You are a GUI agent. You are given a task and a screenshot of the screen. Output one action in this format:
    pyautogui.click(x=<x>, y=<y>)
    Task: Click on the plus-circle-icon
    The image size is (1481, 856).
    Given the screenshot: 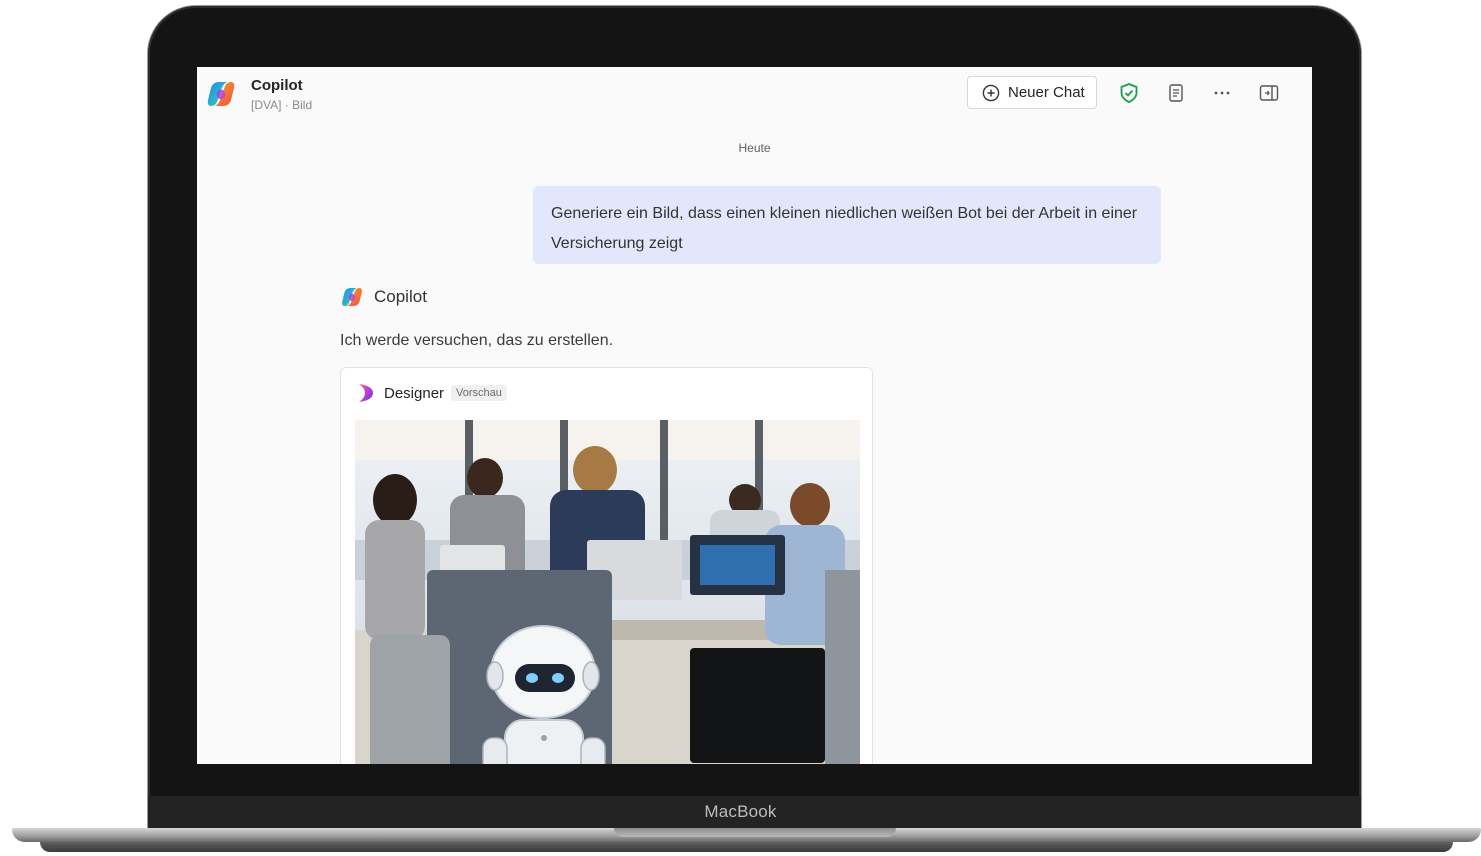 What is the action you would take?
    pyautogui.click(x=991, y=92)
    